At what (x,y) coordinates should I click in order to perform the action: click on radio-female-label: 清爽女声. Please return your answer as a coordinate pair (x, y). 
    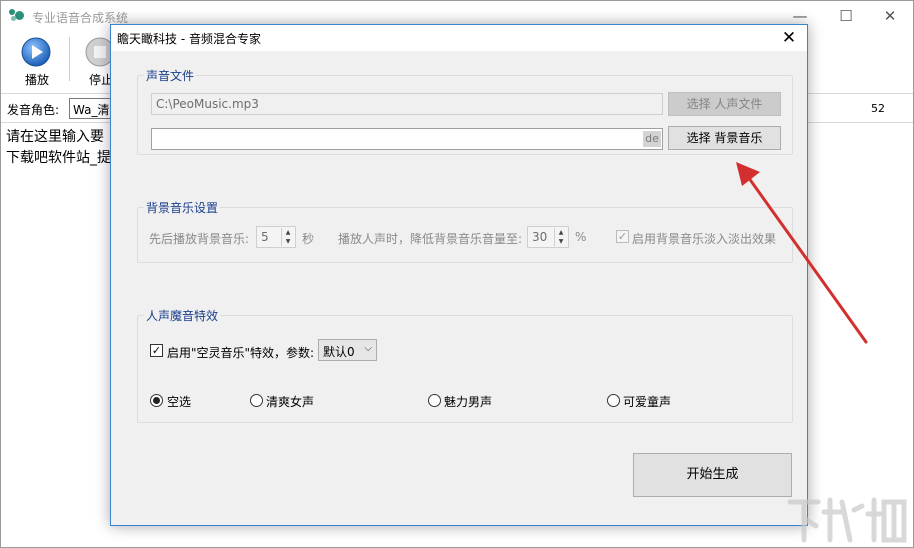
    Looking at the image, I should click on (290, 402).